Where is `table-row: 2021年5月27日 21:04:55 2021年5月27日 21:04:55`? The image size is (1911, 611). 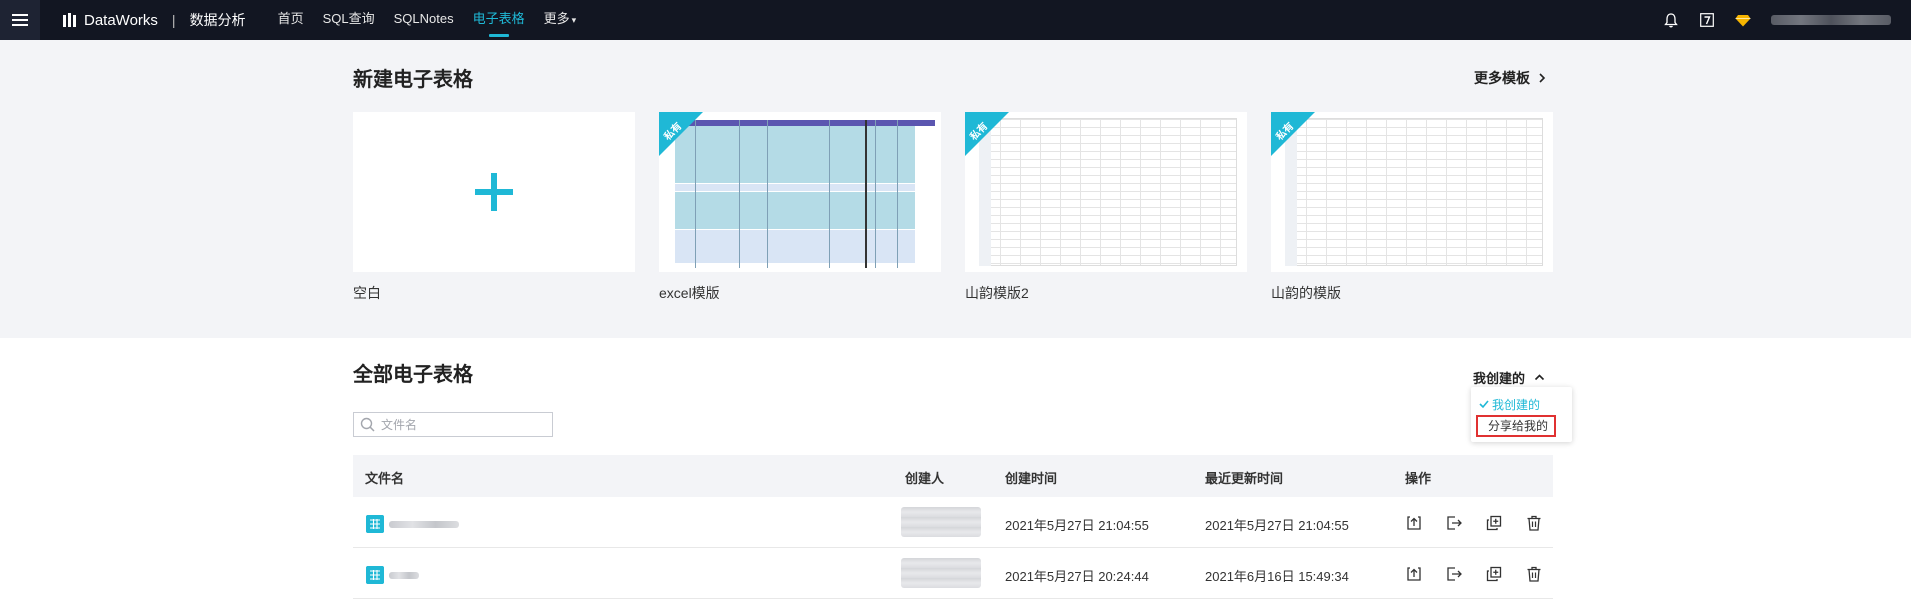
table-row: 2021年5月27日 21:04:55 2021年5月27日 21:04:55 is located at coordinates (953, 522).